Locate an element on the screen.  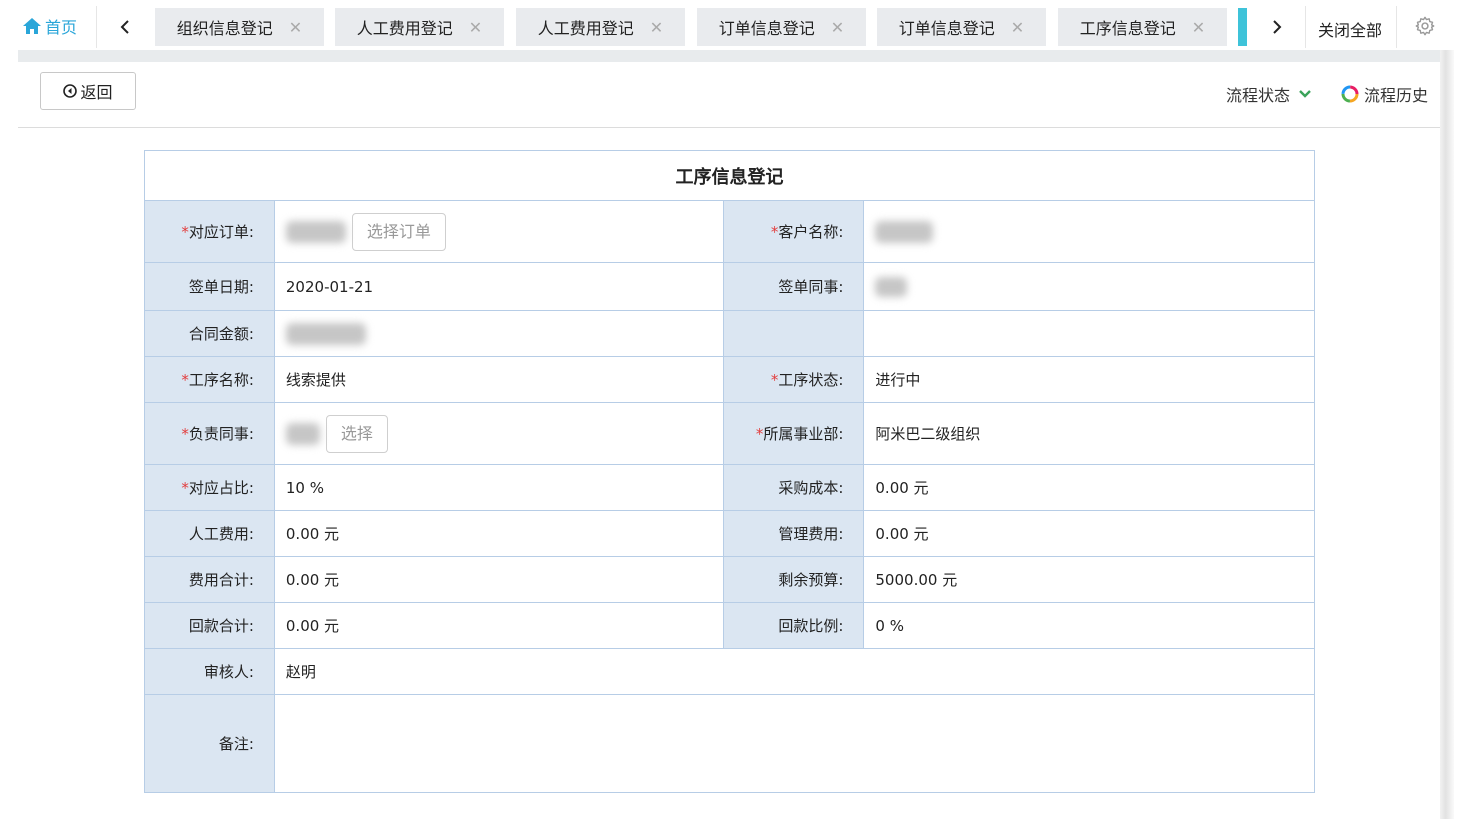
tab-order-info-2: 订单信息登记 ✕ is located at coordinates (961, 27).